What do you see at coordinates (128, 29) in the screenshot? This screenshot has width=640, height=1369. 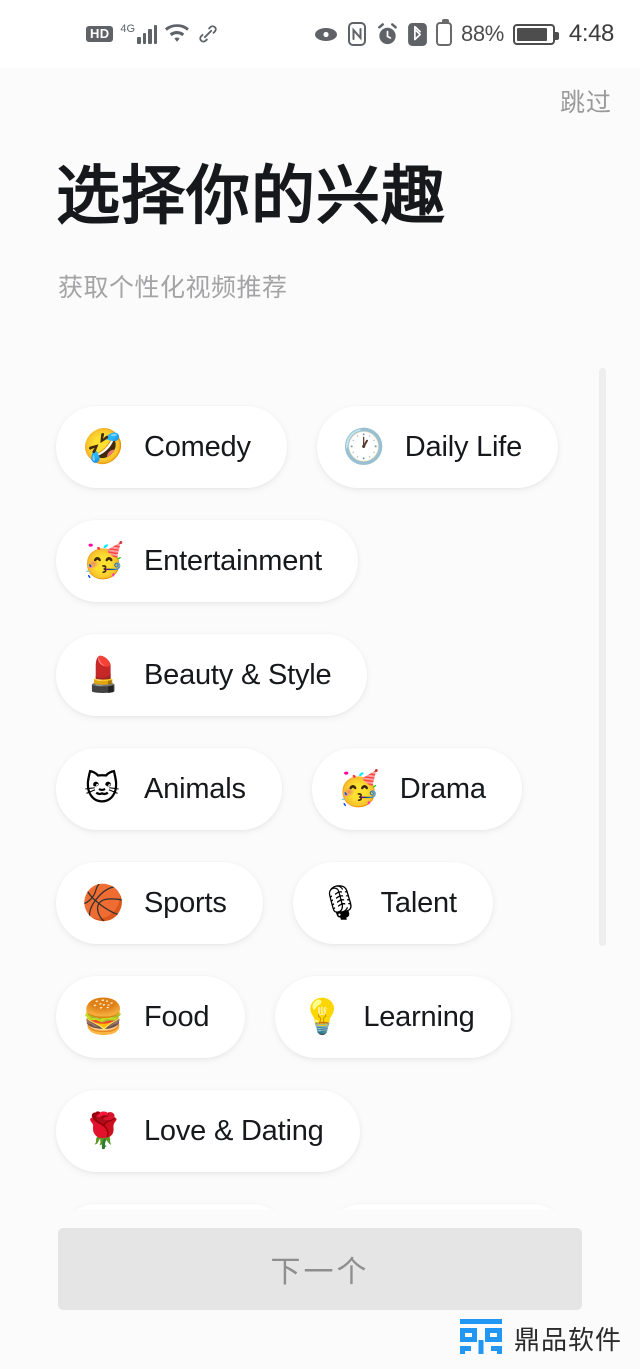 I see `network-type-label: 4G` at bounding box center [128, 29].